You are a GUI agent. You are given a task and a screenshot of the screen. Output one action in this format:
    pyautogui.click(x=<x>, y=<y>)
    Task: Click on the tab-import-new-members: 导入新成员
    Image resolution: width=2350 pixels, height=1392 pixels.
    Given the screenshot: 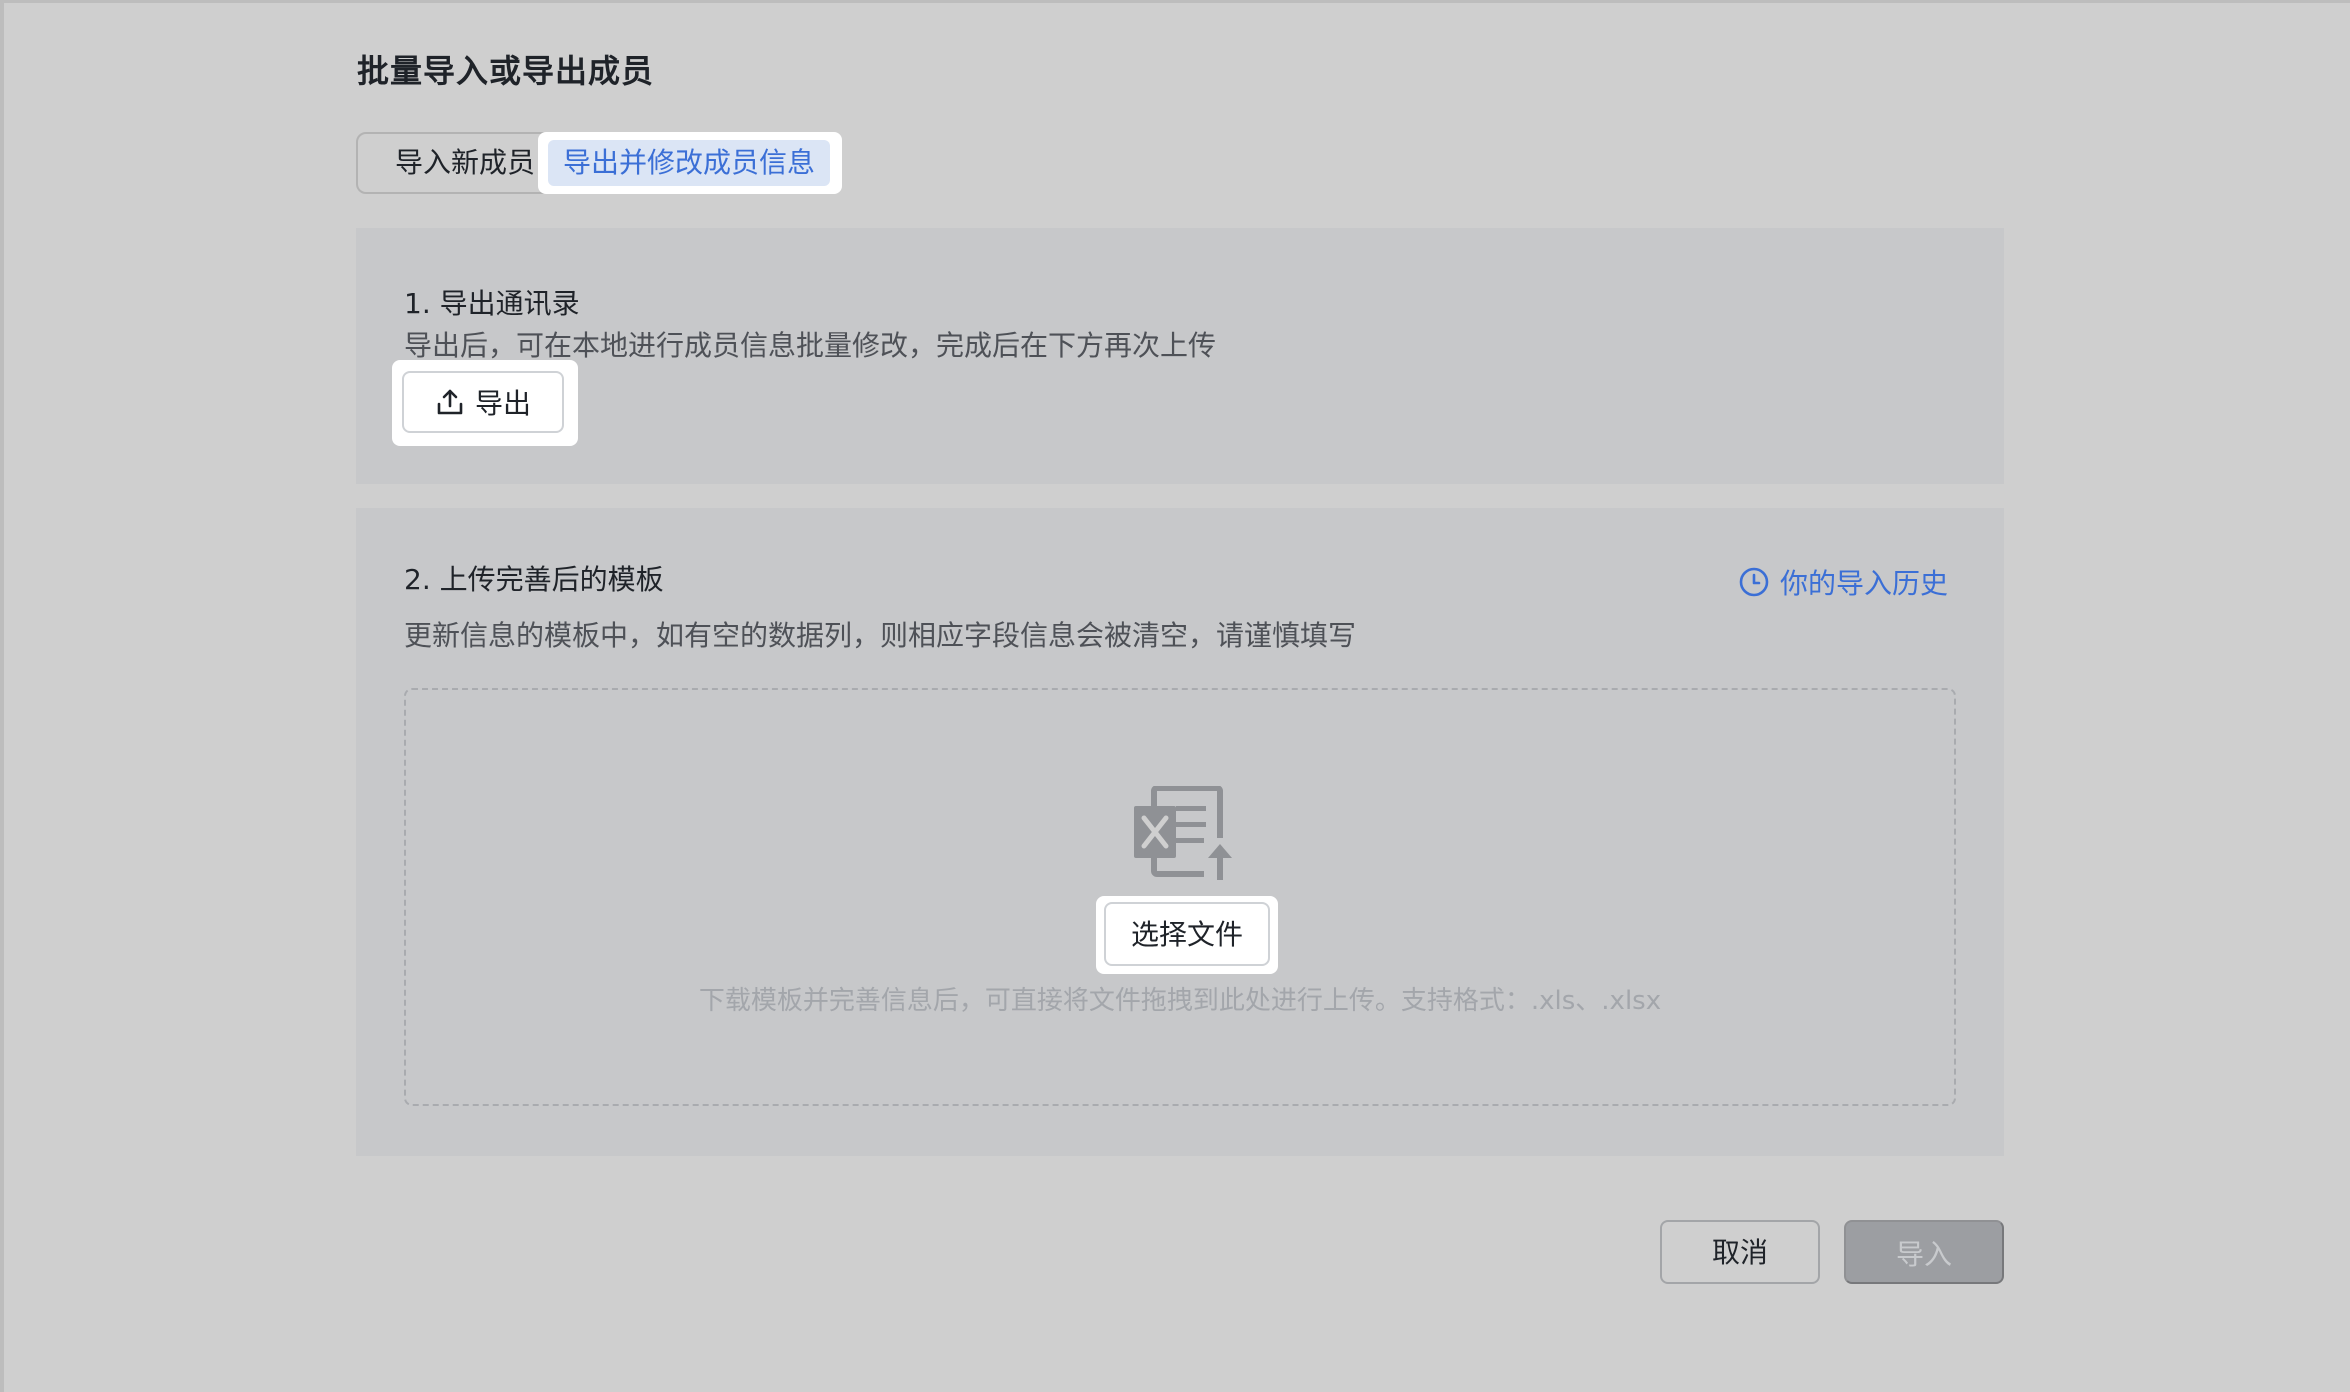 What is the action you would take?
    pyautogui.click(x=465, y=163)
    